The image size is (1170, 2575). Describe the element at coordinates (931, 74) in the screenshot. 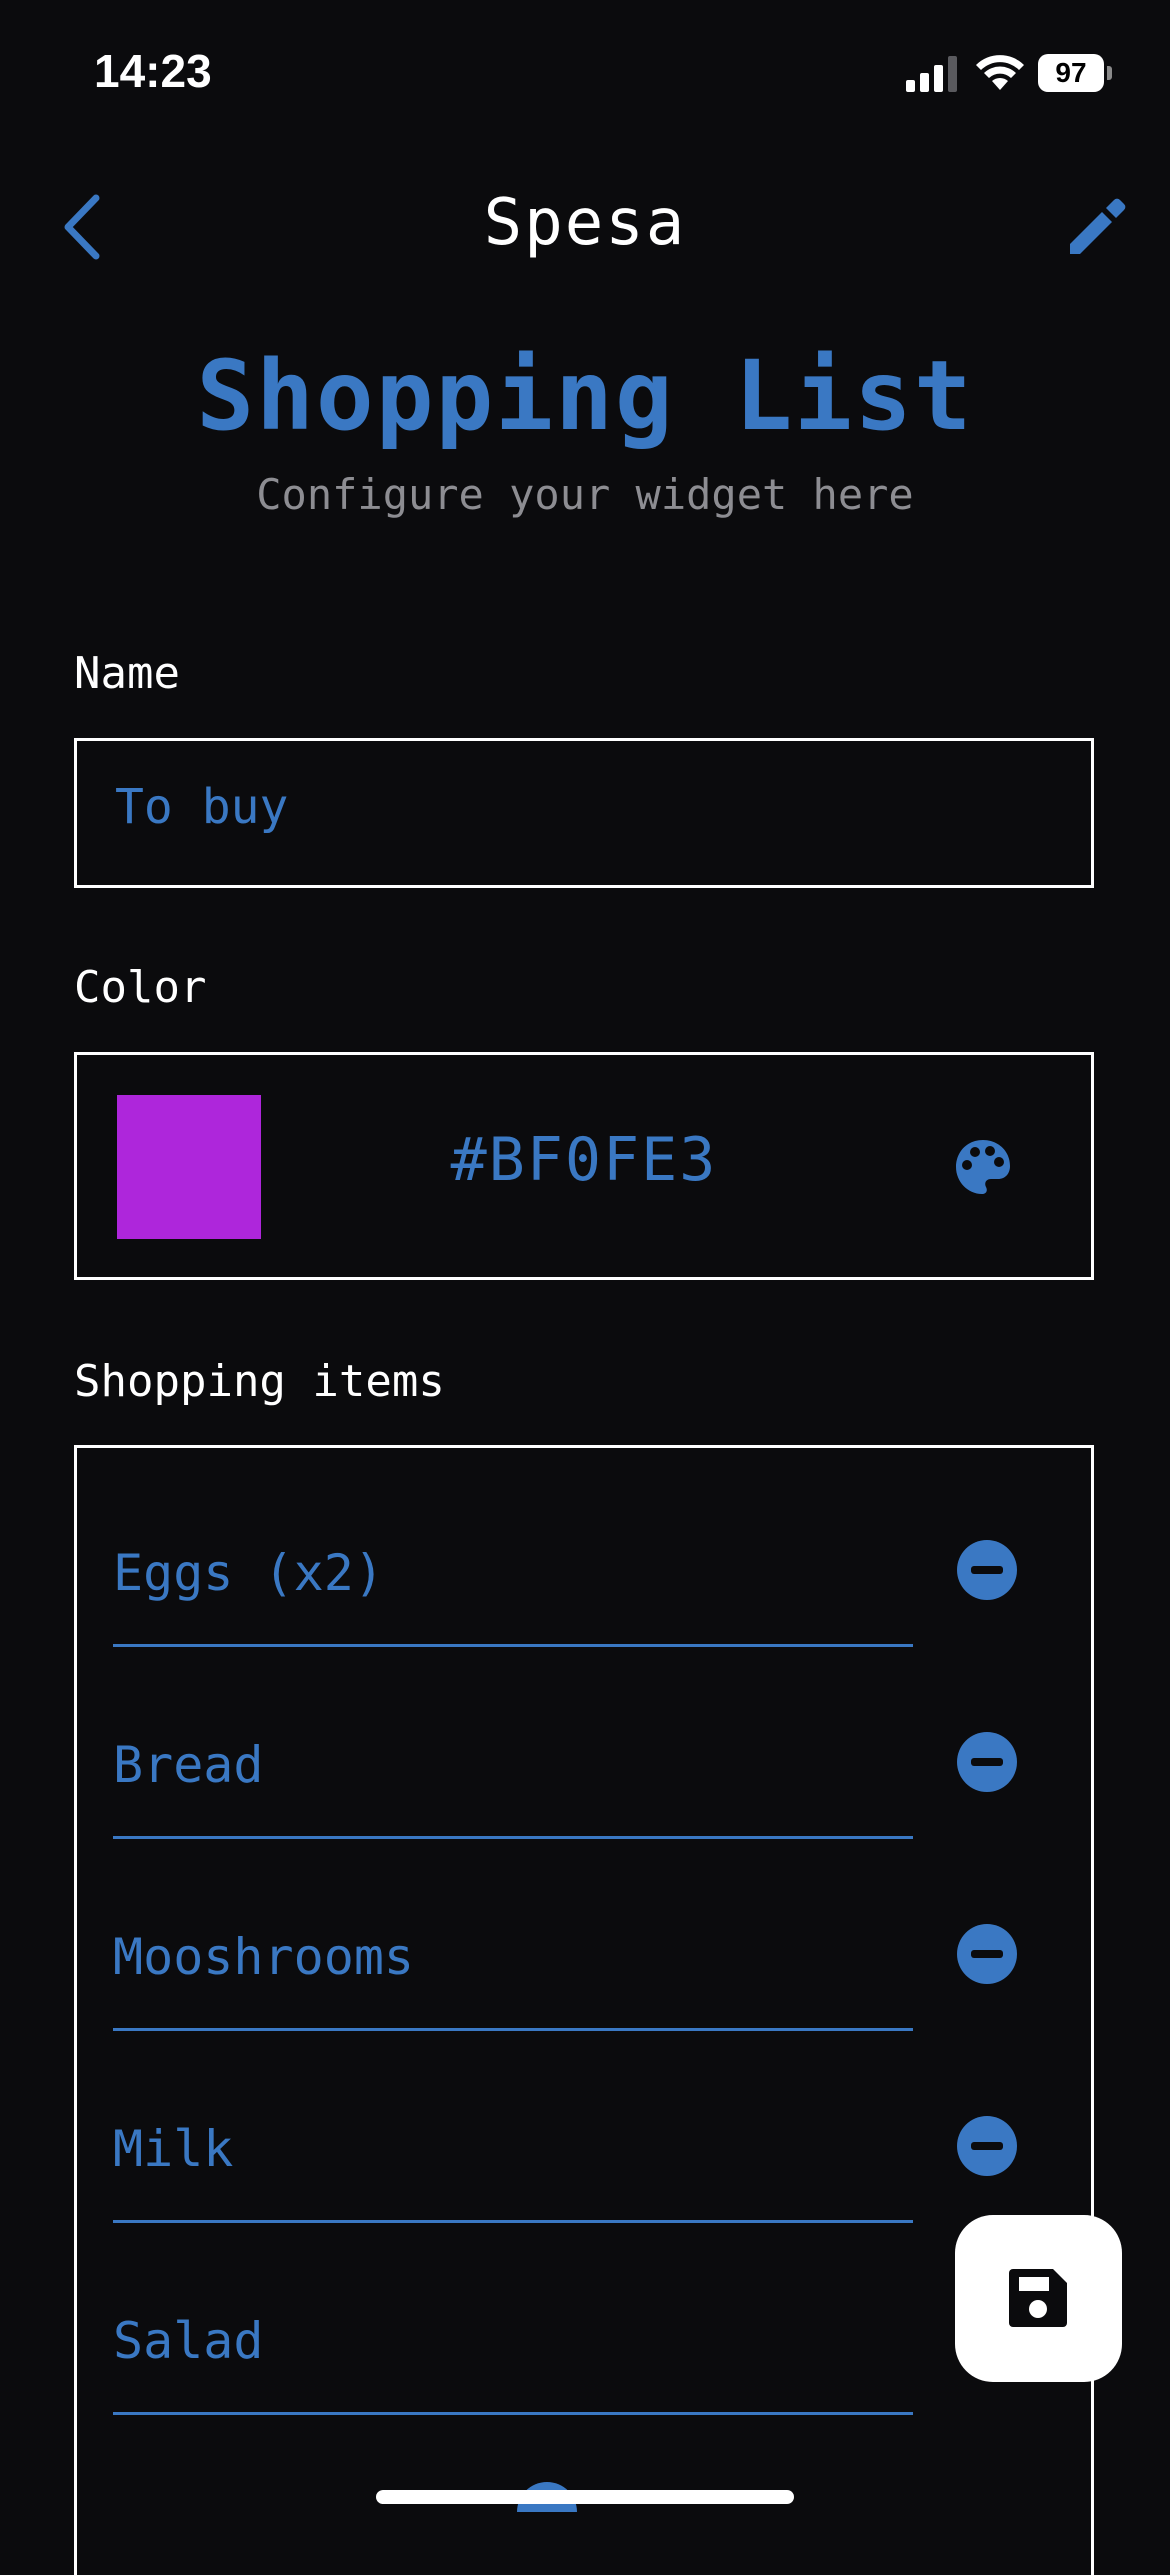

I see `cellular-signal-icon` at that location.